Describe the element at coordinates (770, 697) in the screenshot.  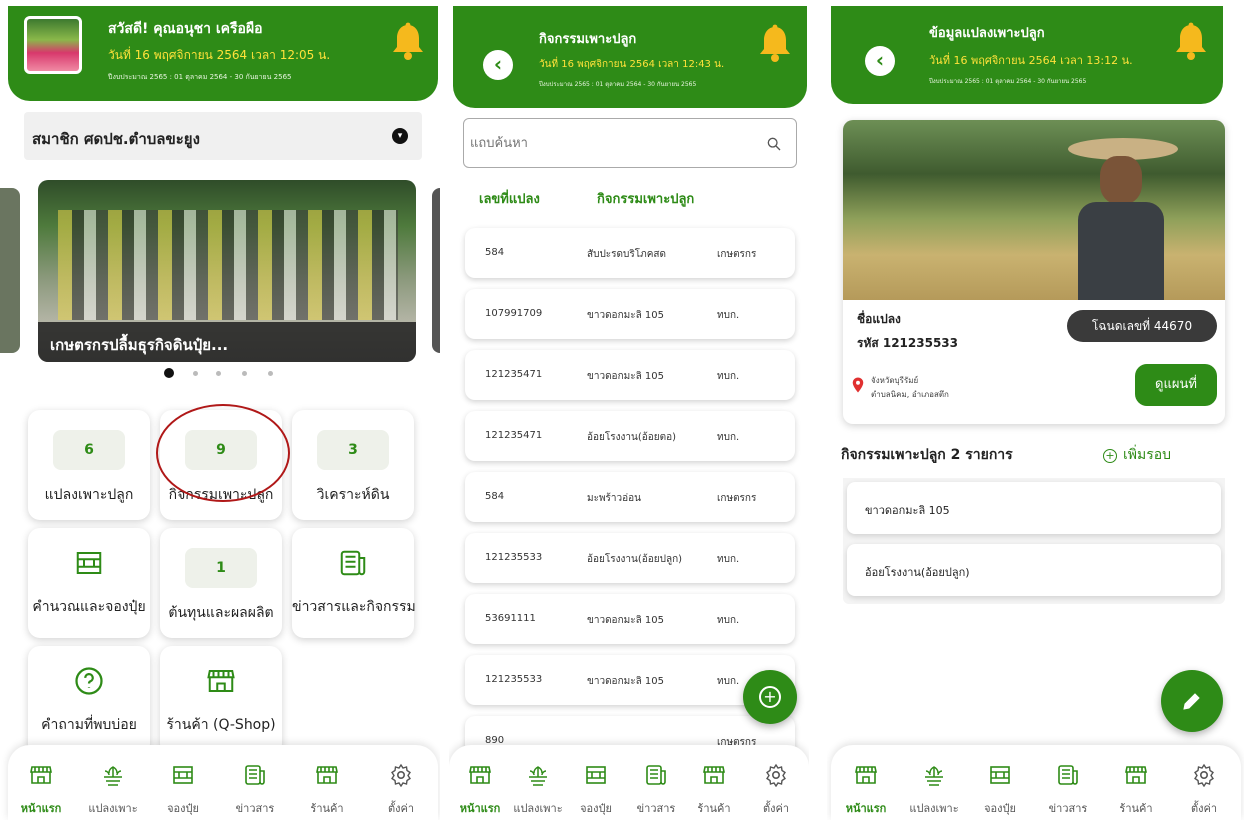
I see `add-activity-button: +` at that location.